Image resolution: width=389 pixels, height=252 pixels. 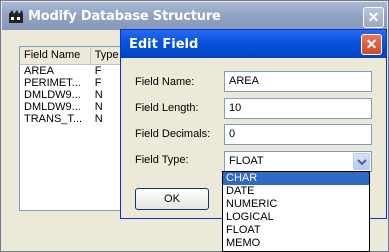 What do you see at coordinates (253, 44) in the screenshot?
I see `dialog-title-bar: Edit Field ✕` at bounding box center [253, 44].